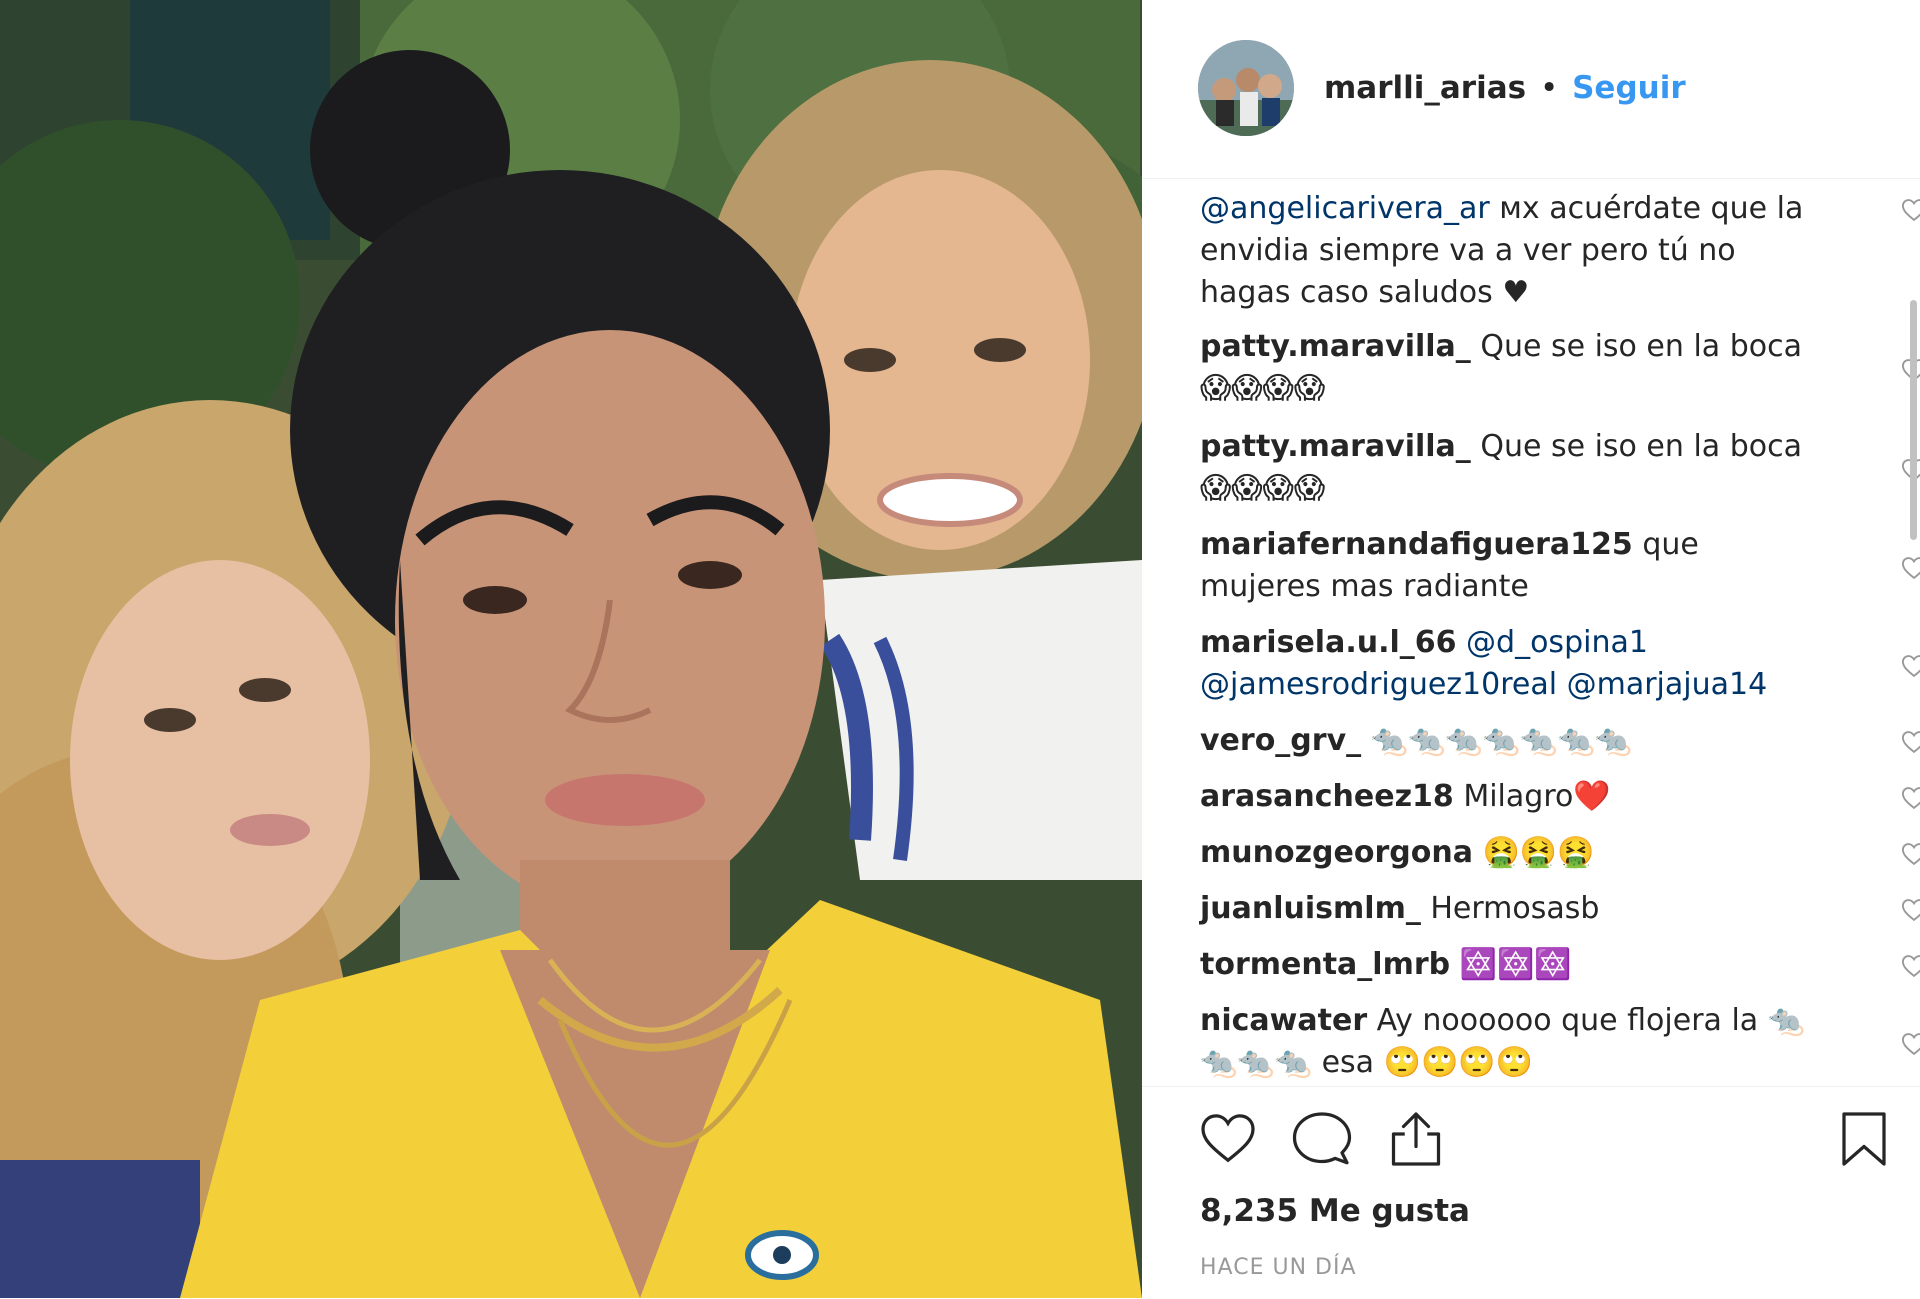  I want to click on comment-mention: @angelicarivera_ar, so click(1345, 208).